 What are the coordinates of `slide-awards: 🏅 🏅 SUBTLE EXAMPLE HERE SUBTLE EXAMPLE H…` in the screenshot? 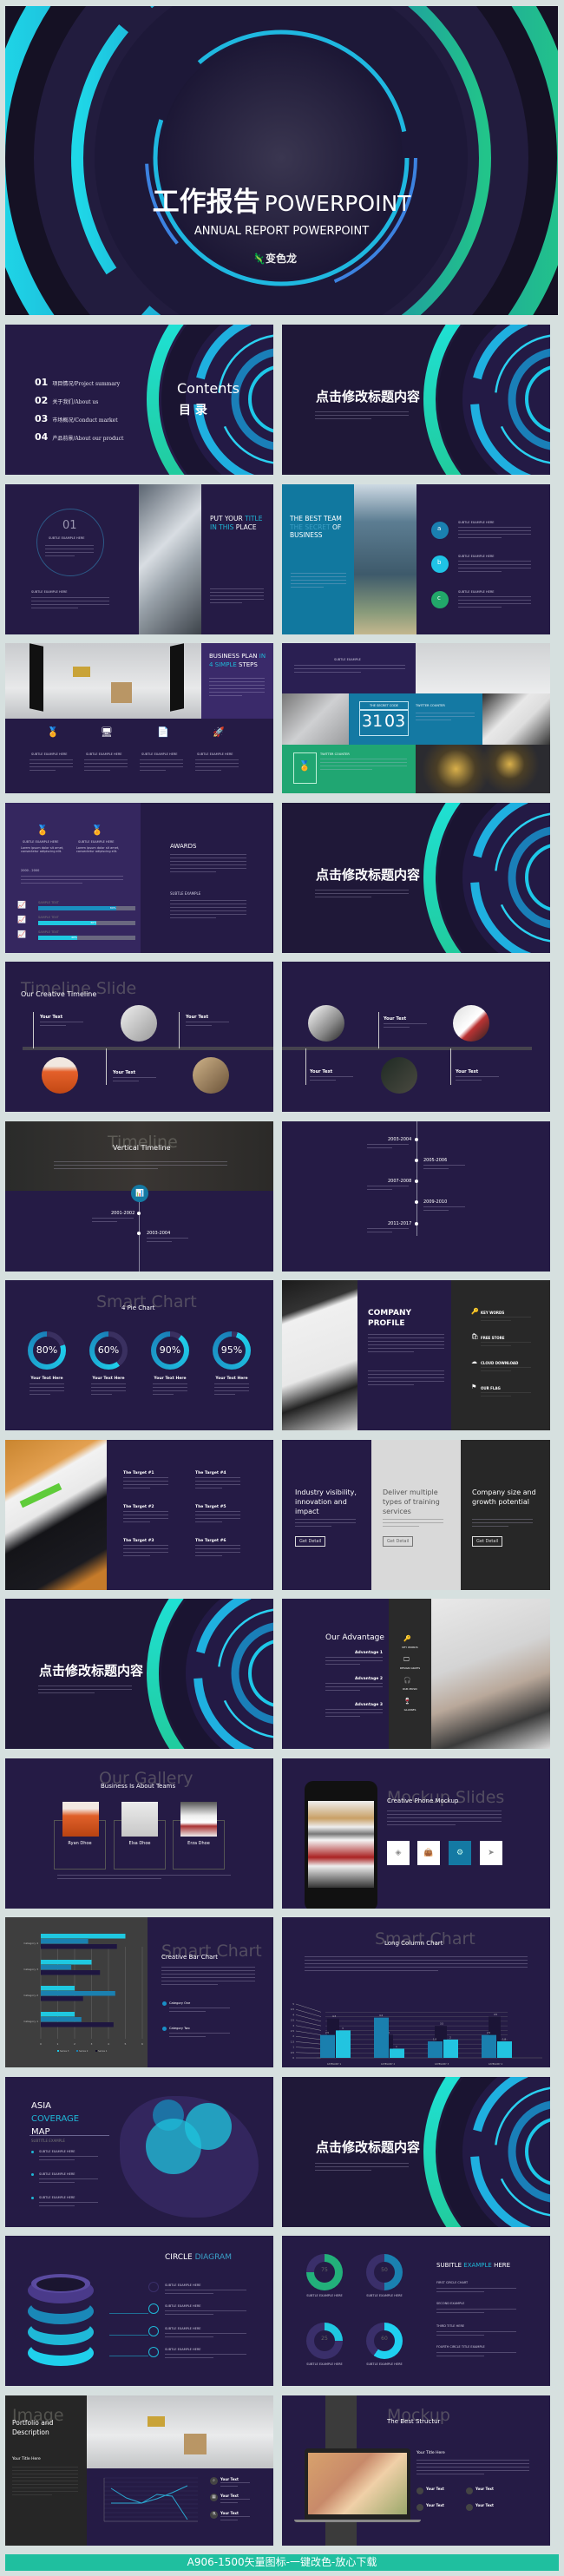 It's located at (139, 878).